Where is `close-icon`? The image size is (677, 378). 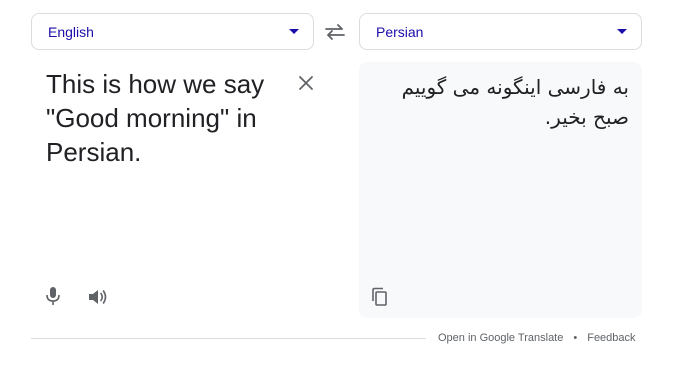
close-icon is located at coordinates (306, 83).